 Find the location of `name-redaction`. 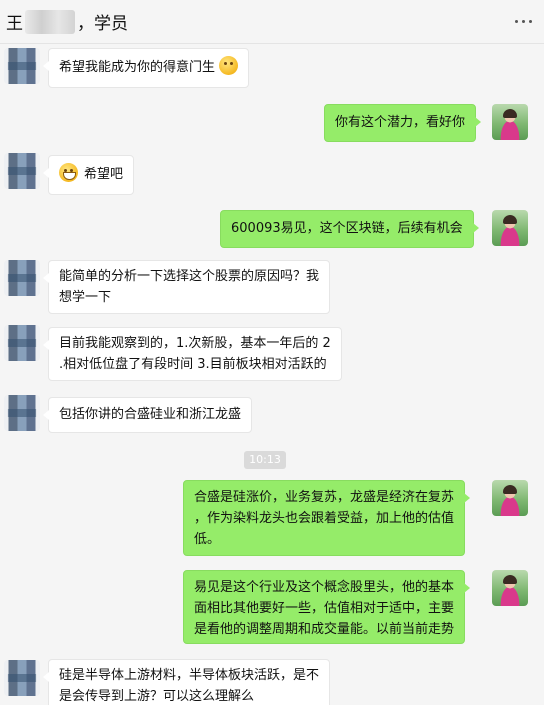

name-redaction is located at coordinates (50, 21).